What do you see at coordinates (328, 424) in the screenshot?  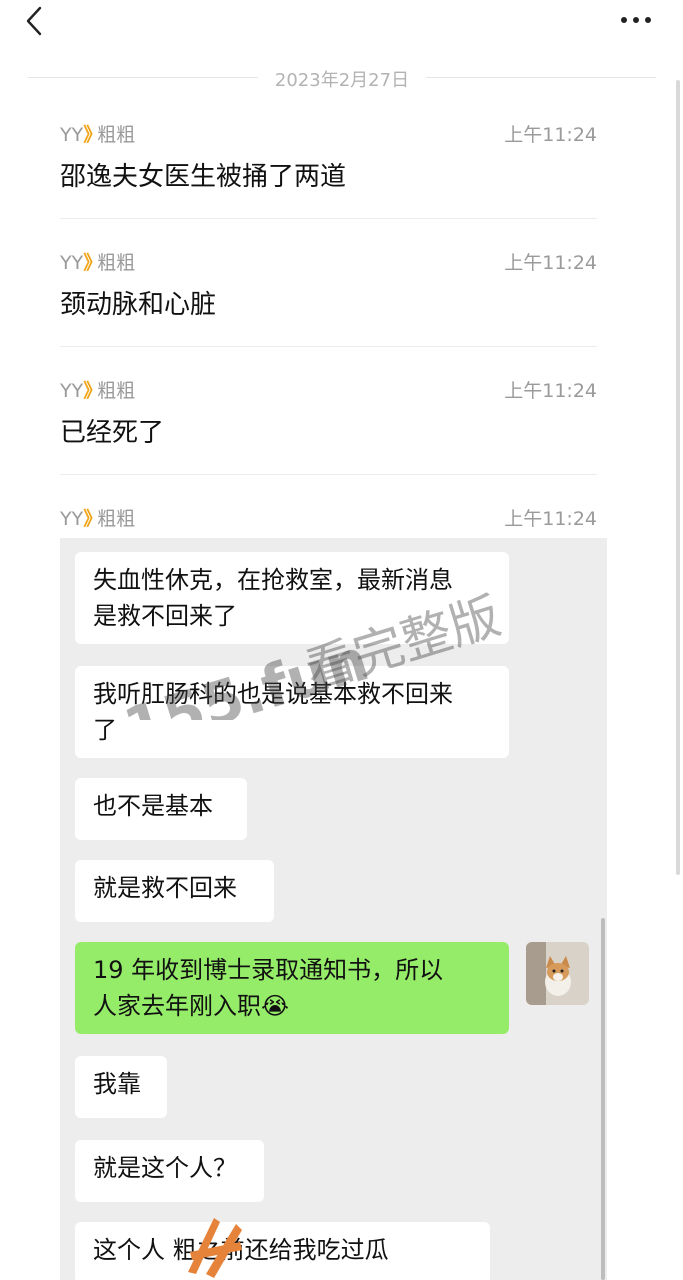 I see `message-item: YY》粗粗 上午11:24 已经死了` at bounding box center [328, 424].